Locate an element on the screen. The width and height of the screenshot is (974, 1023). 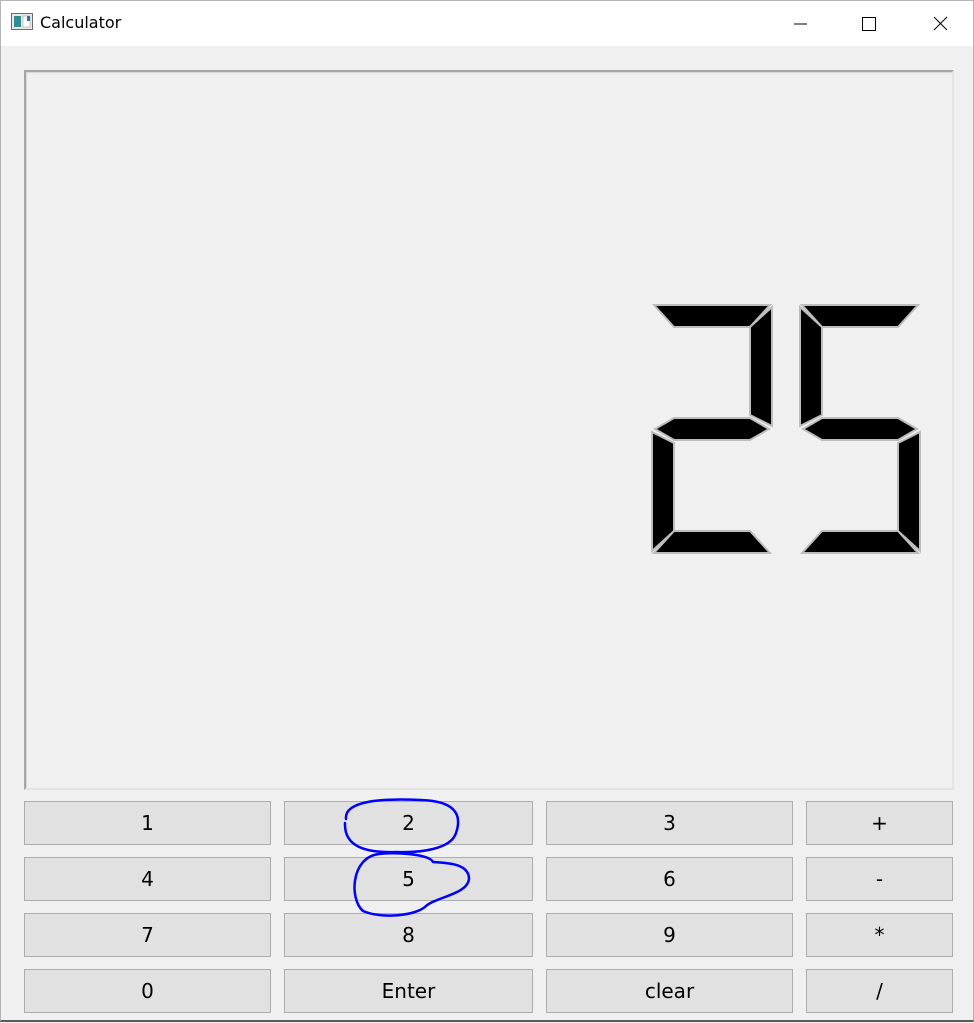
key-digit-0-button: 0 is located at coordinates (147, 991).